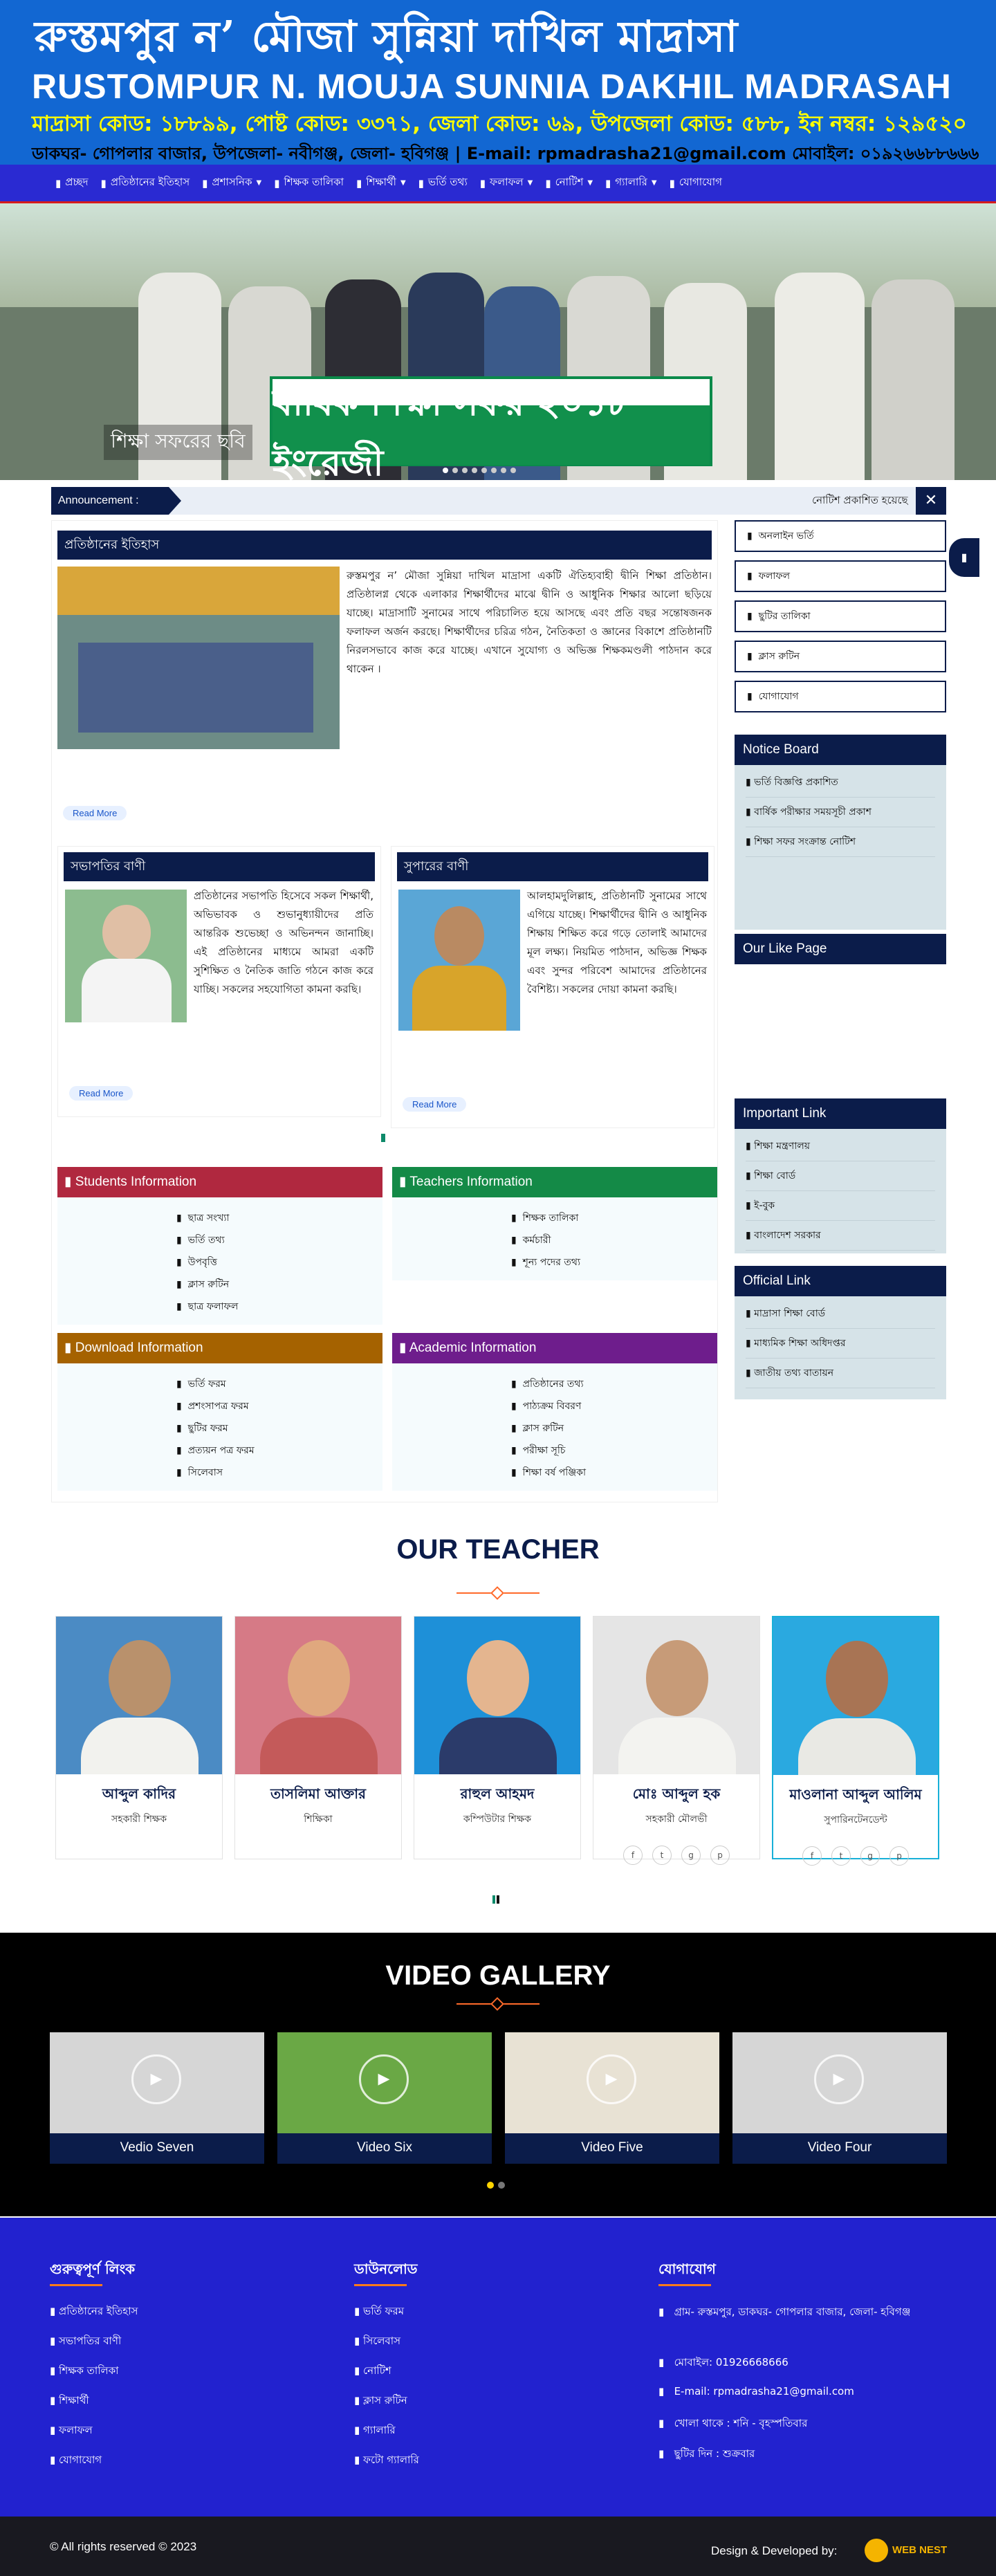 This screenshot has height=2576, width=996. I want to click on info-card-link: ▮ পরীক্ষা সূচি, so click(614, 1450).